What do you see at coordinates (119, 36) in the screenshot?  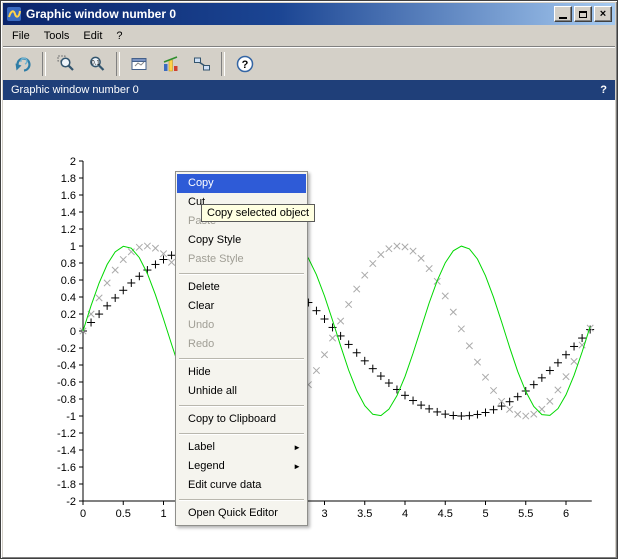 I see `menubar-item-: ?` at bounding box center [119, 36].